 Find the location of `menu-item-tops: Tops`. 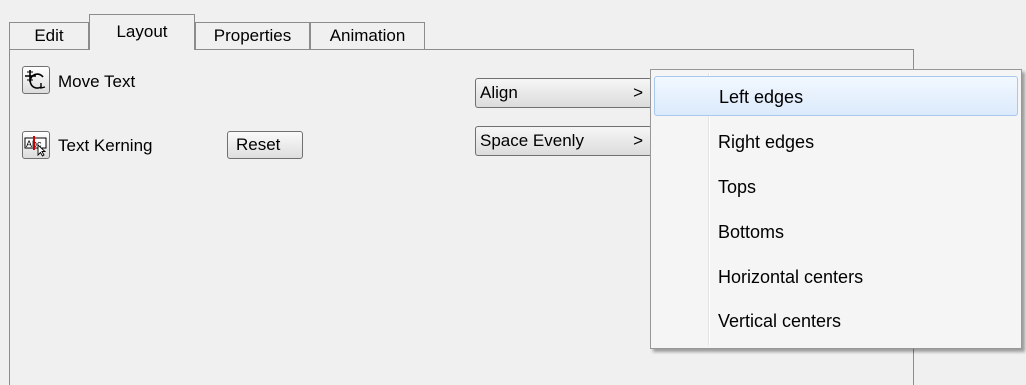

menu-item-tops: Tops is located at coordinates (836, 187).